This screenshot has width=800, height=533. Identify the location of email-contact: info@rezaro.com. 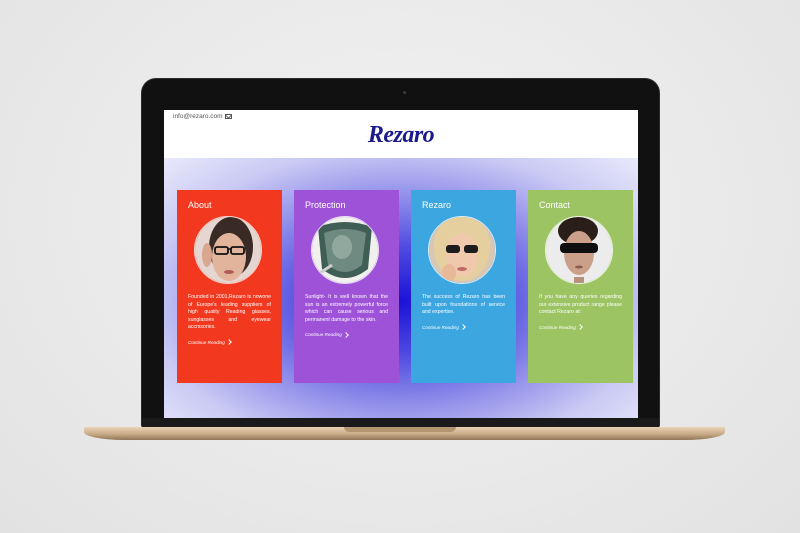
(202, 116).